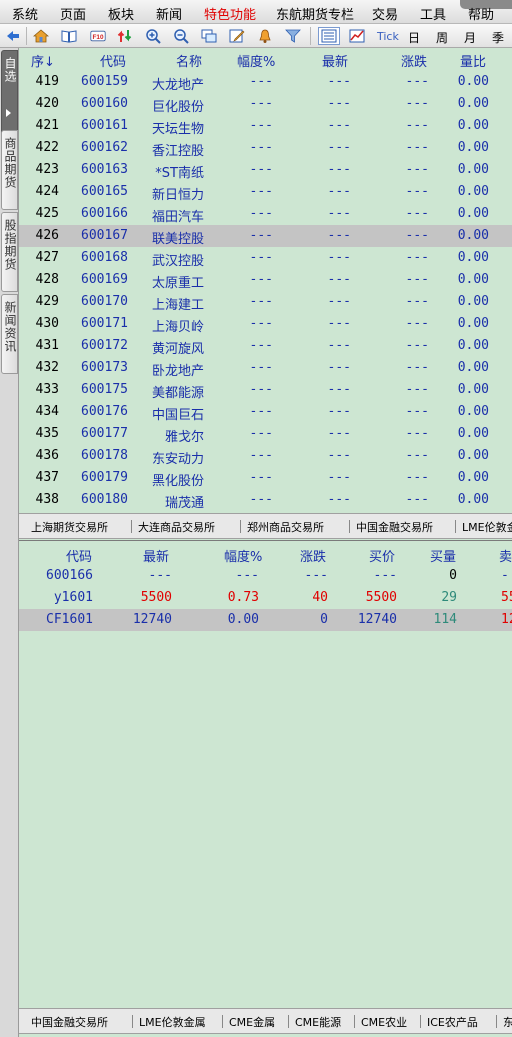 This screenshot has width=512, height=1037. Describe the element at coordinates (265, 500) in the screenshot. I see `table-row: 438 600180 瑞茂通 --- --- --- 0.00` at that location.